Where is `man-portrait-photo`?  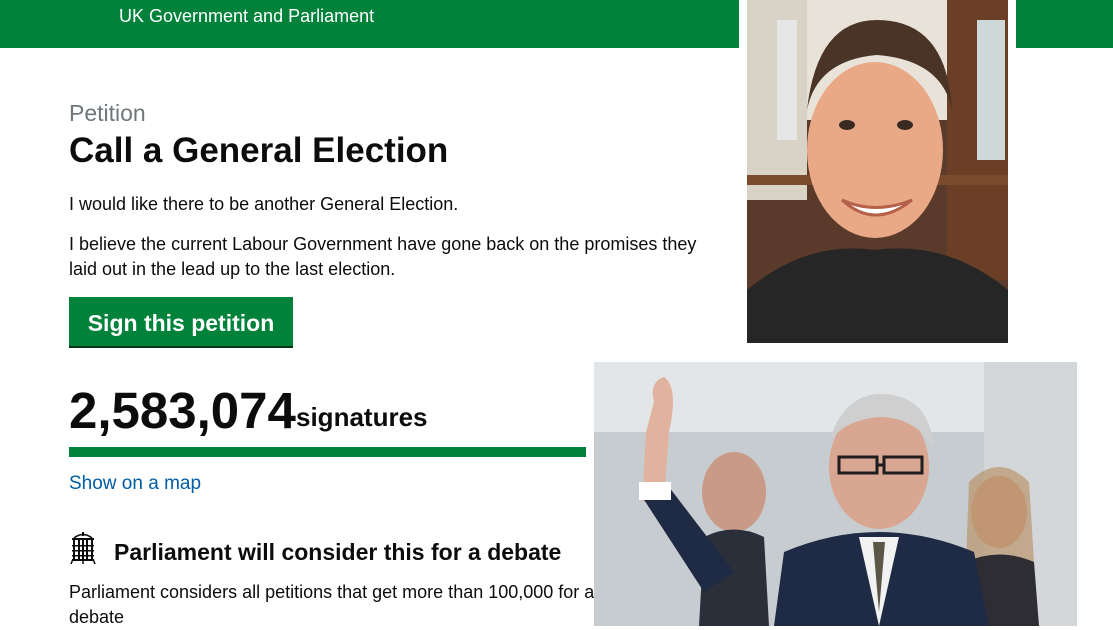 man-portrait-photo is located at coordinates (877, 171).